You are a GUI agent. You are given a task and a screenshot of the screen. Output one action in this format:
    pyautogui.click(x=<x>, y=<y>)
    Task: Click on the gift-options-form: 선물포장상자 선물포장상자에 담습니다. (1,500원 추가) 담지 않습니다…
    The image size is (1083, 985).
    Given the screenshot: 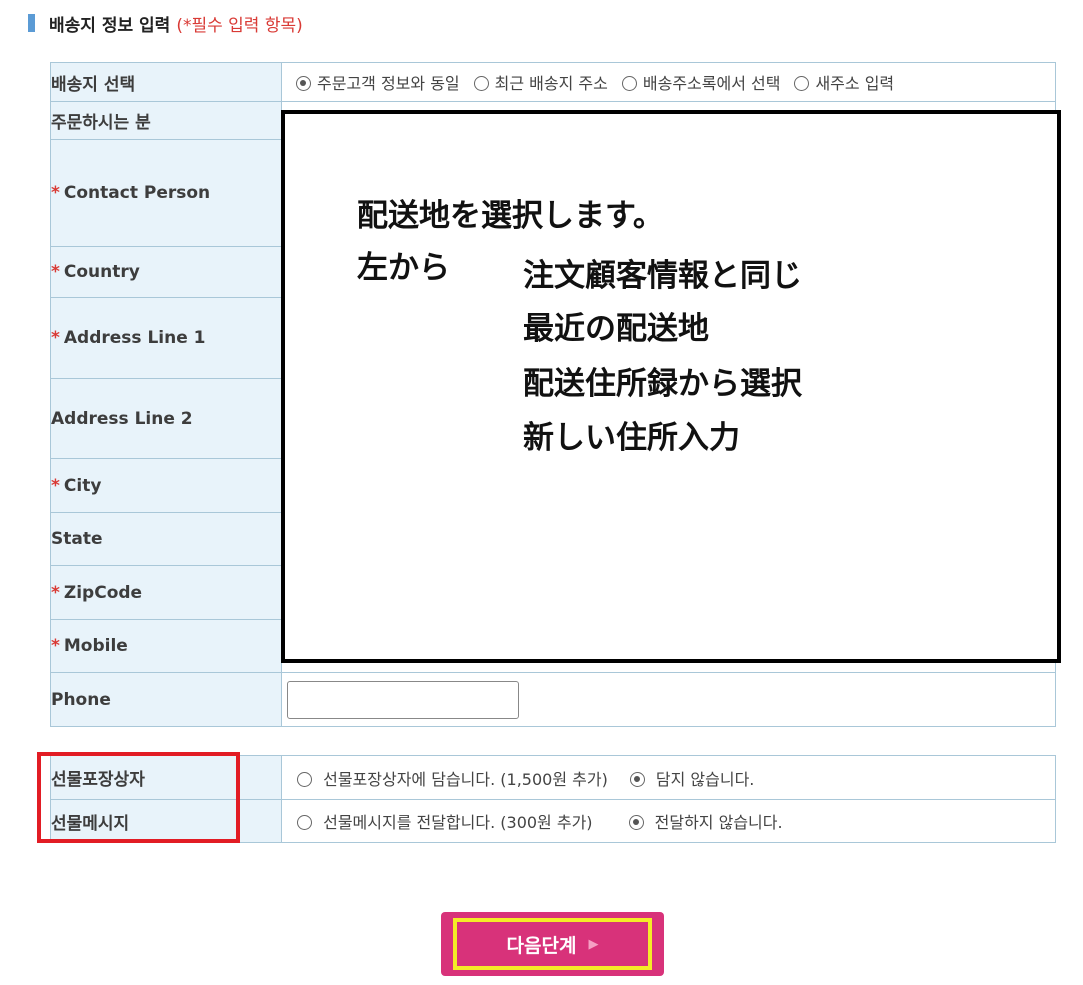 What is the action you would take?
    pyautogui.click(x=553, y=799)
    